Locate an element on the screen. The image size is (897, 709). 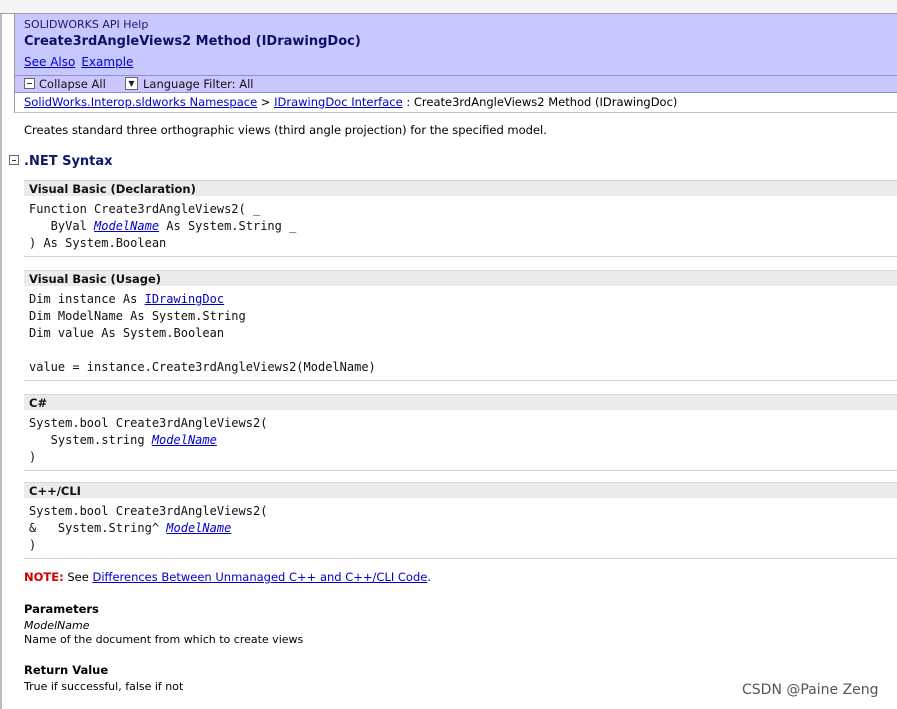
idrawingdoc-type-link: IDrawingDoc is located at coordinates (184, 299).